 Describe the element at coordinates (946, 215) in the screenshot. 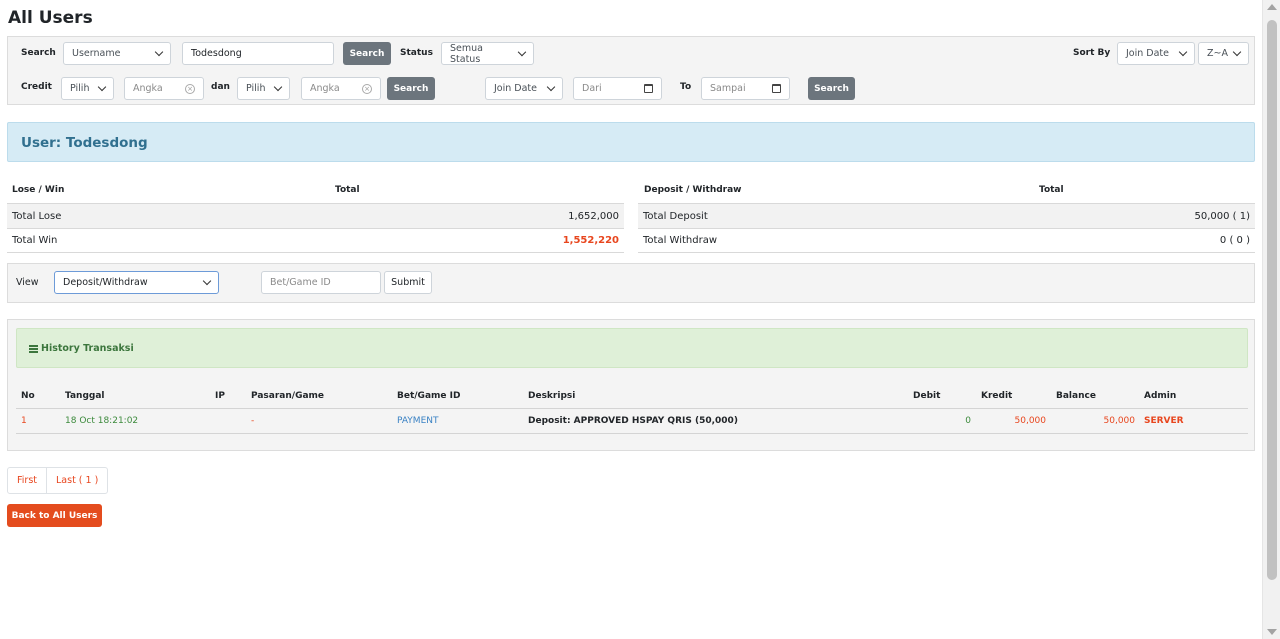

I see `table-row: Total Deposit 50,000 ( 1)` at that location.